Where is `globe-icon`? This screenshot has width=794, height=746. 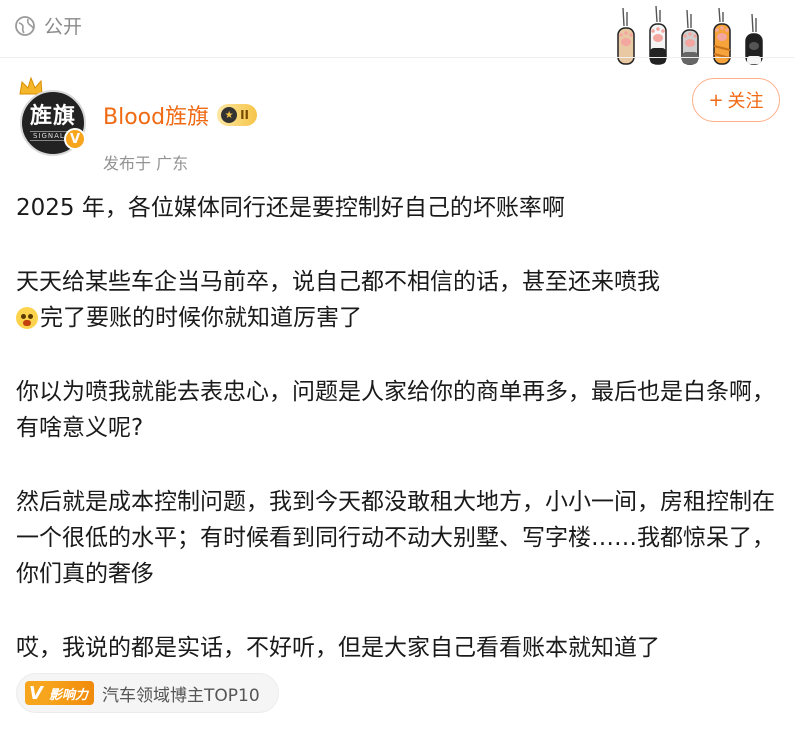
globe-icon is located at coordinates (25, 25).